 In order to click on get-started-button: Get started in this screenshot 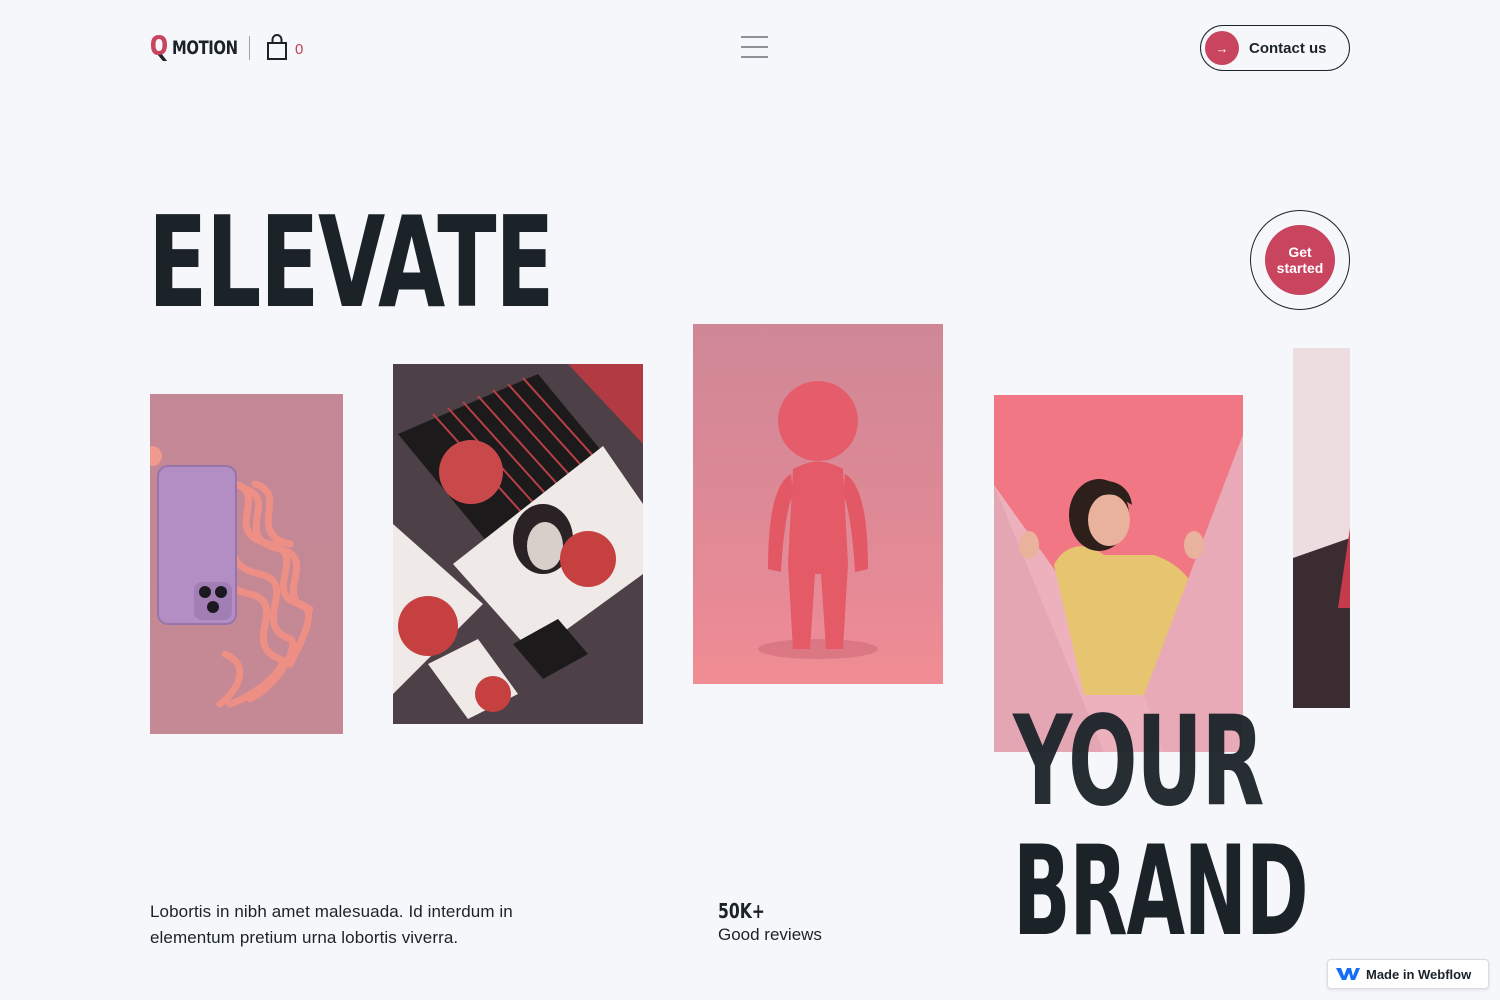, I will do `click(1300, 260)`.